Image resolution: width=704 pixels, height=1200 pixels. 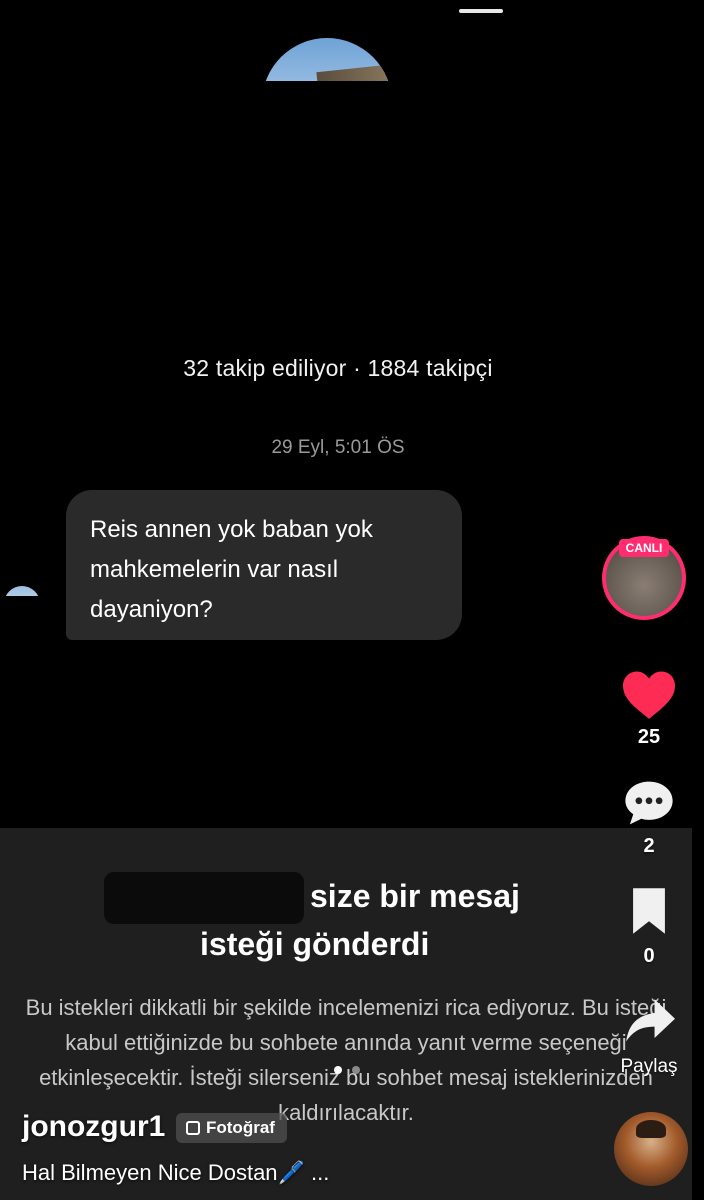 What do you see at coordinates (338, 368) in the screenshot?
I see `follow-stats: 32 takip ediliyor · 1884 takipçi` at bounding box center [338, 368].